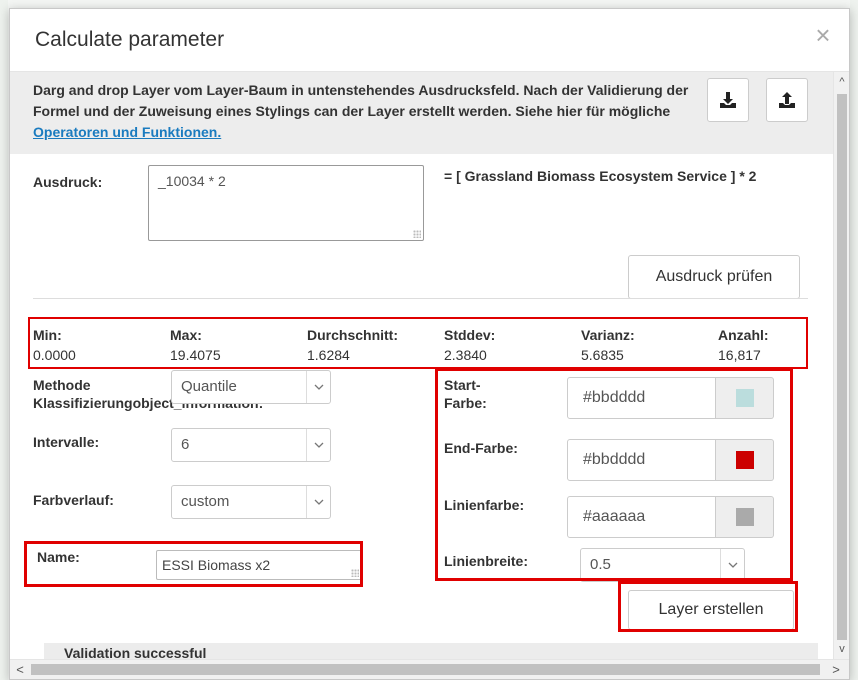 The height and width of the screenshot is (680, 858). I want to click on divider, so click(420, 298).